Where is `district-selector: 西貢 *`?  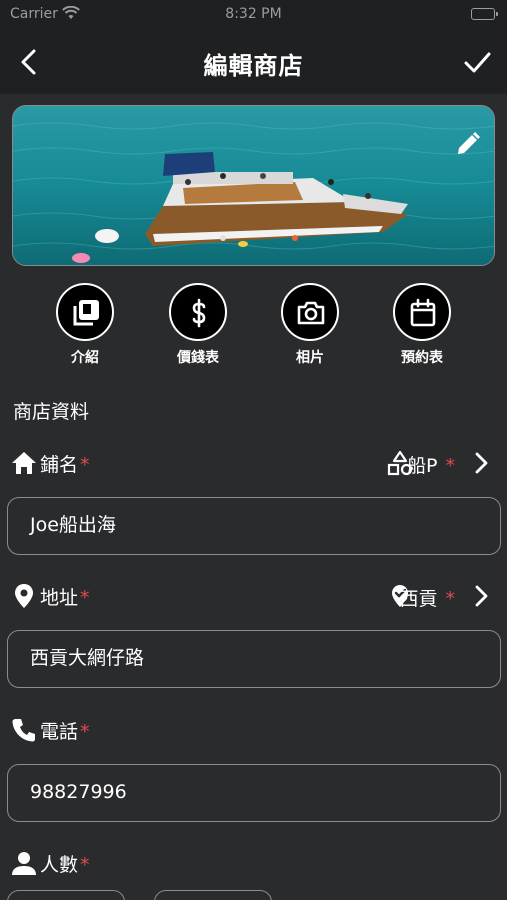
district-selector: 西貢 * is located at coordinates (433, 596).